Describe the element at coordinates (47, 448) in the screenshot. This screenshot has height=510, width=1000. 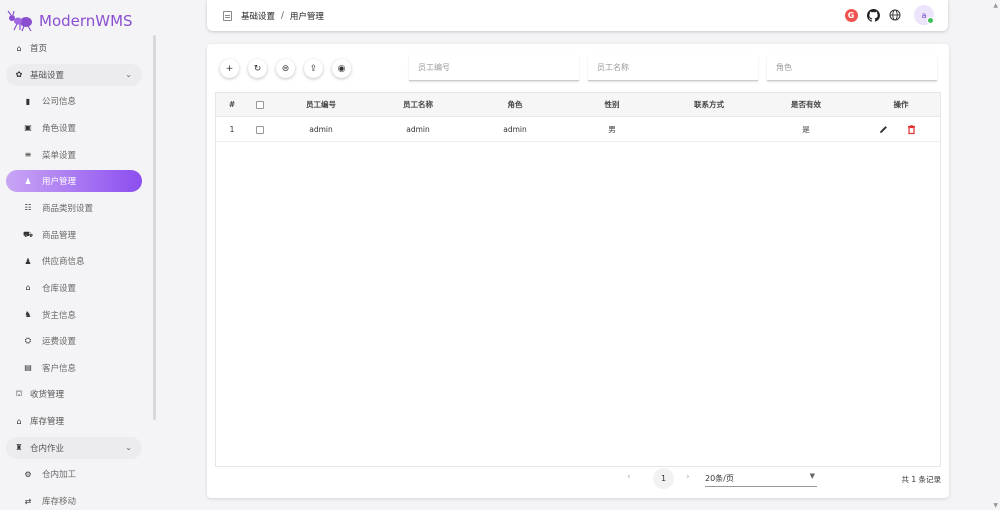
I see `sidebar-item-label: 仓内作业` at that location.